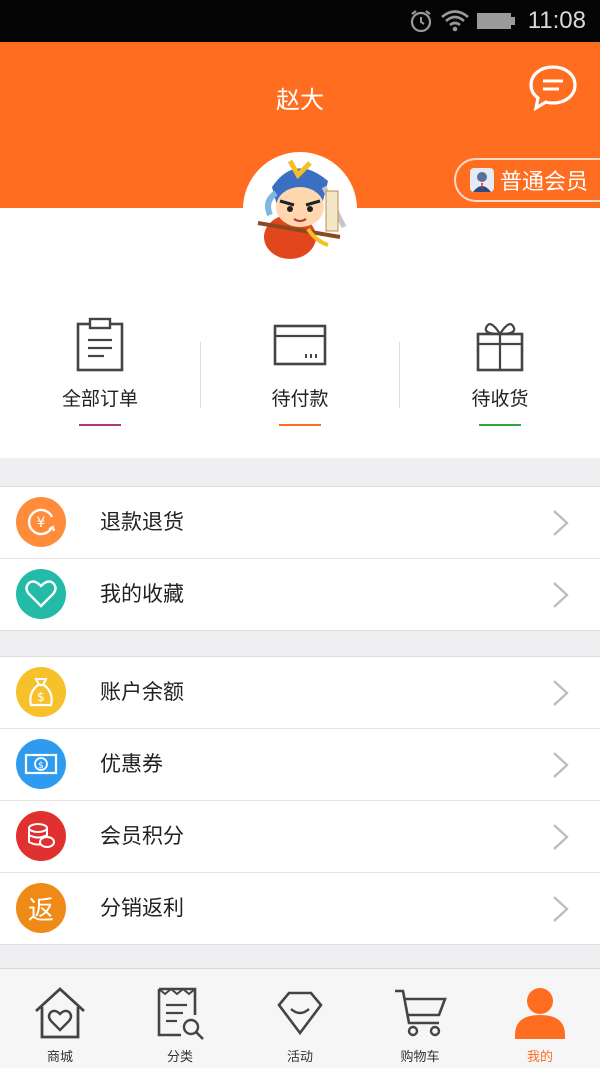 This screenshot has height=1068, width=600. I want to click on menu-item-label: 退款退货, so click(142, 522).